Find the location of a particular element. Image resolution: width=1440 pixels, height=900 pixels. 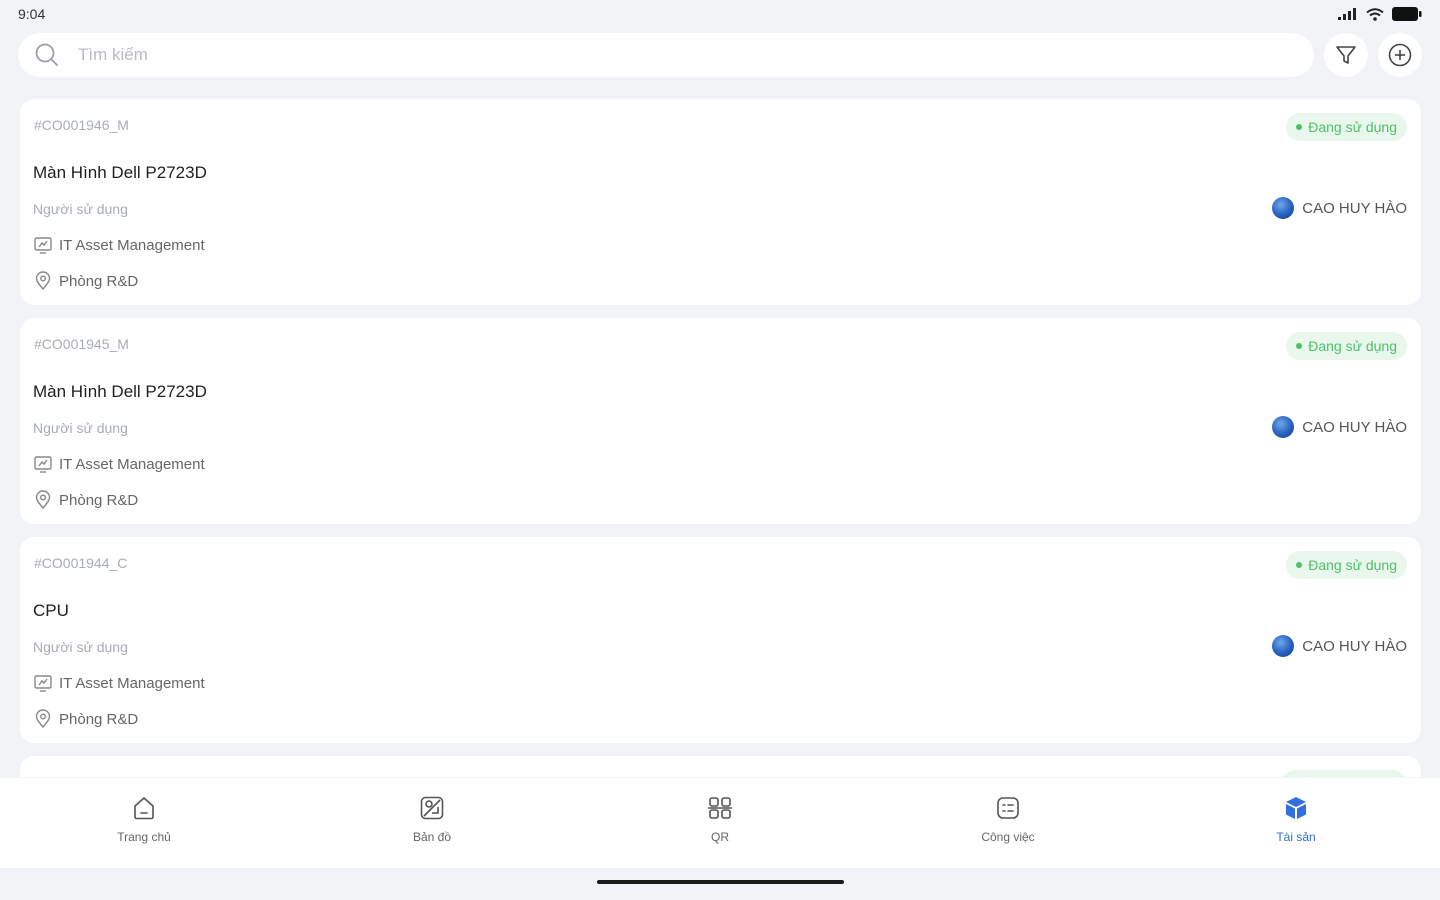

status-icons is located at coordinates (1380, 14).